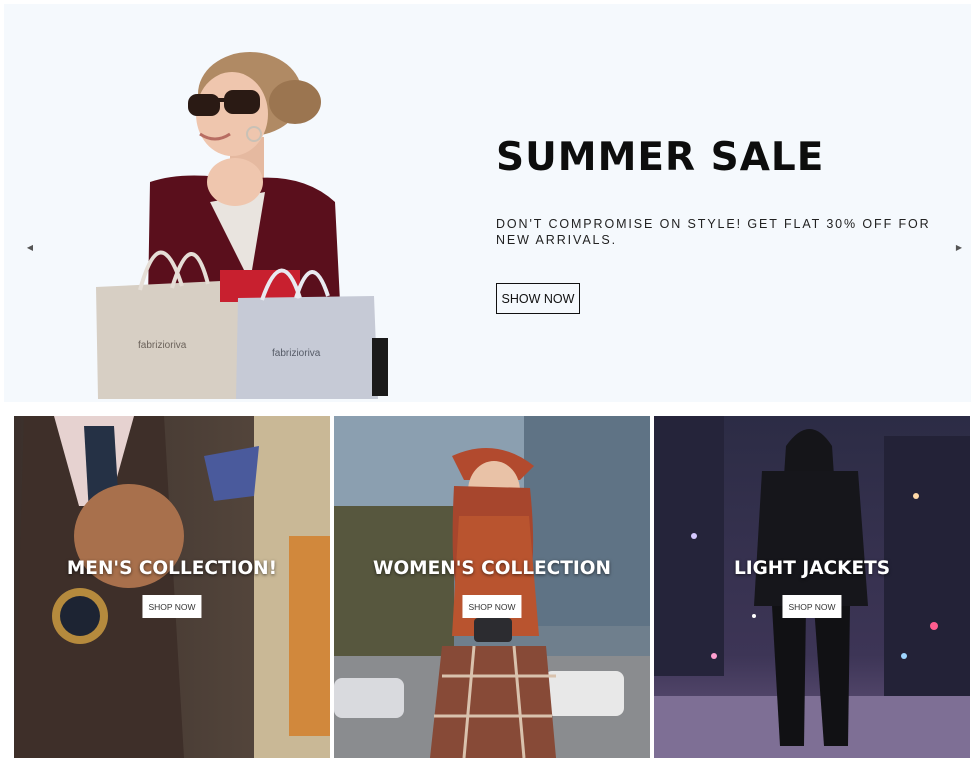 The height and width of the screenshot is (762, 972). I want to click on category-card-mens: MEN'S COLLECTION! SHOP NOW, so click(172, 587).